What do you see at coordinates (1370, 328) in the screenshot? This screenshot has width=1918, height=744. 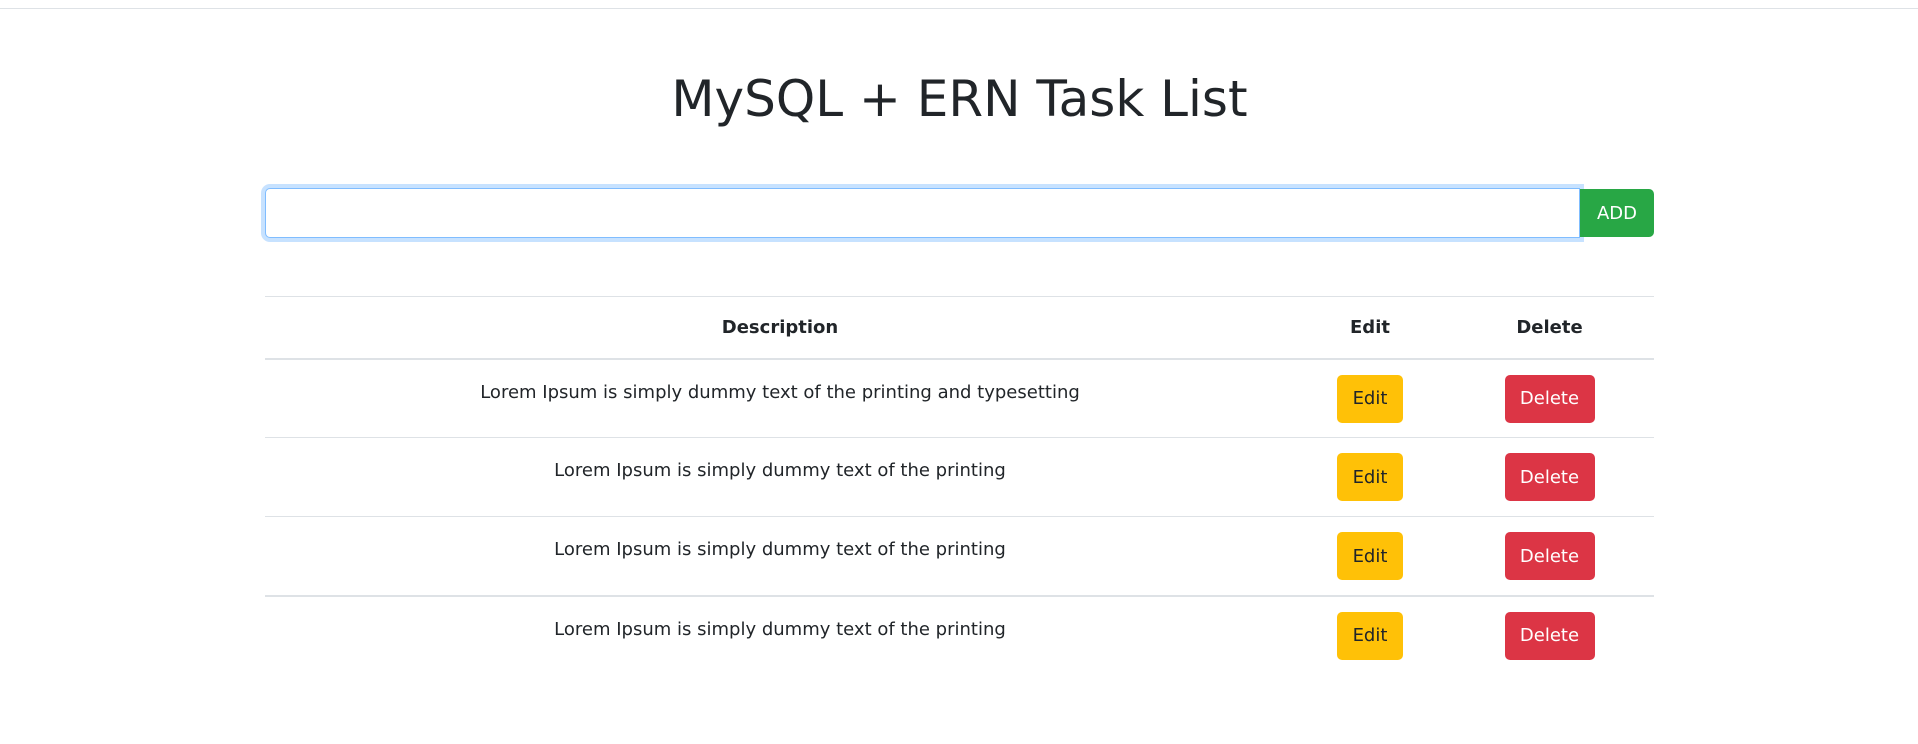 I see `header-edit: Edit` at bounding box center [1370, 328].